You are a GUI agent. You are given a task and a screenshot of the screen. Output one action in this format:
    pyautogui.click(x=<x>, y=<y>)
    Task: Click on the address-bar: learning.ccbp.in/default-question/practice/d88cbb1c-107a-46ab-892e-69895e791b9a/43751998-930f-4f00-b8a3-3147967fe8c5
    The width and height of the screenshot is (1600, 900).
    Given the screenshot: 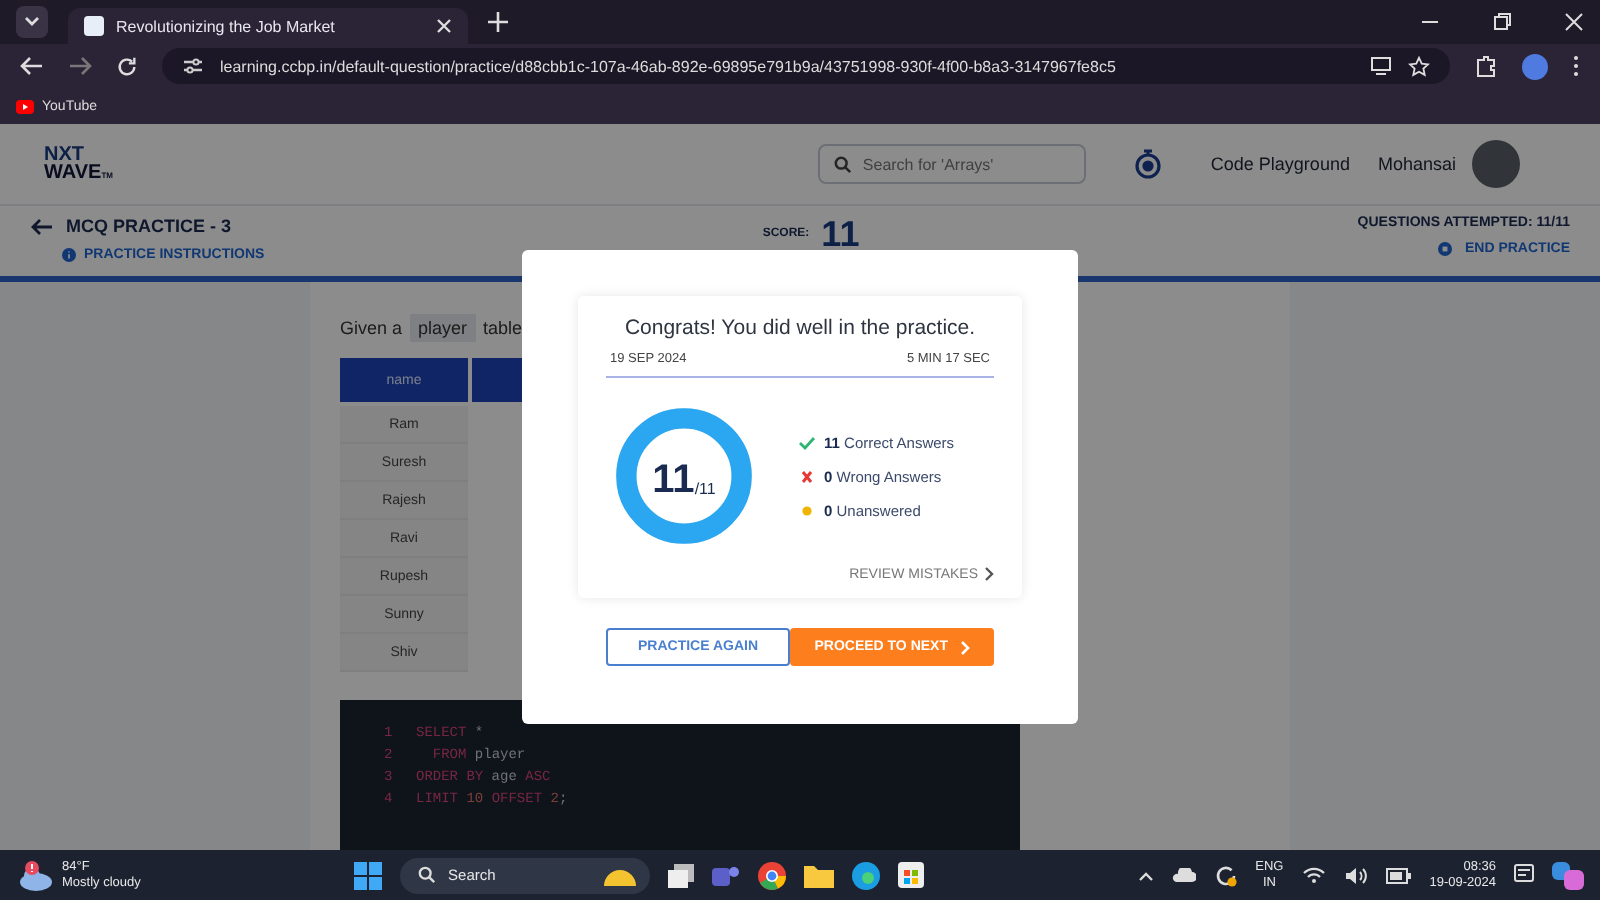 What is the action you would take?
    pyautogui.click(x=806, y=66)
    